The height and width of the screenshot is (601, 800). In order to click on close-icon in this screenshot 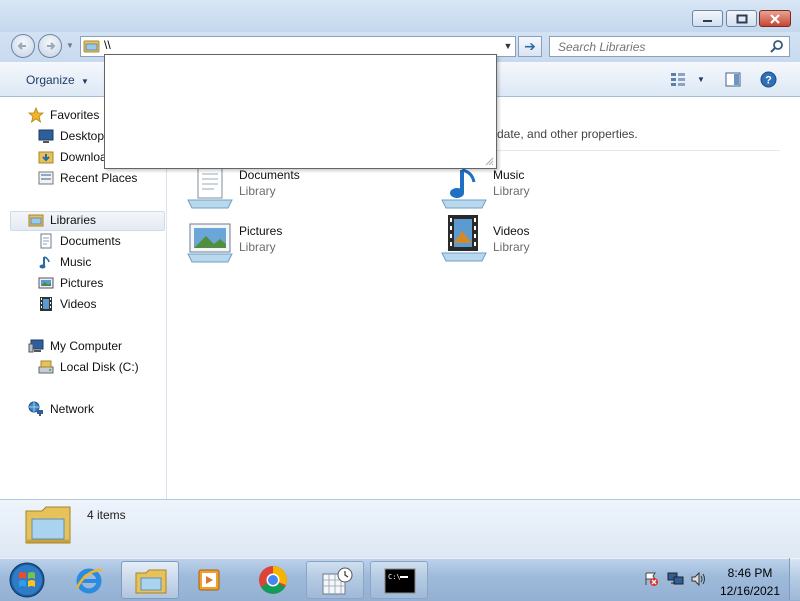, I will do `click(775, 18)`.